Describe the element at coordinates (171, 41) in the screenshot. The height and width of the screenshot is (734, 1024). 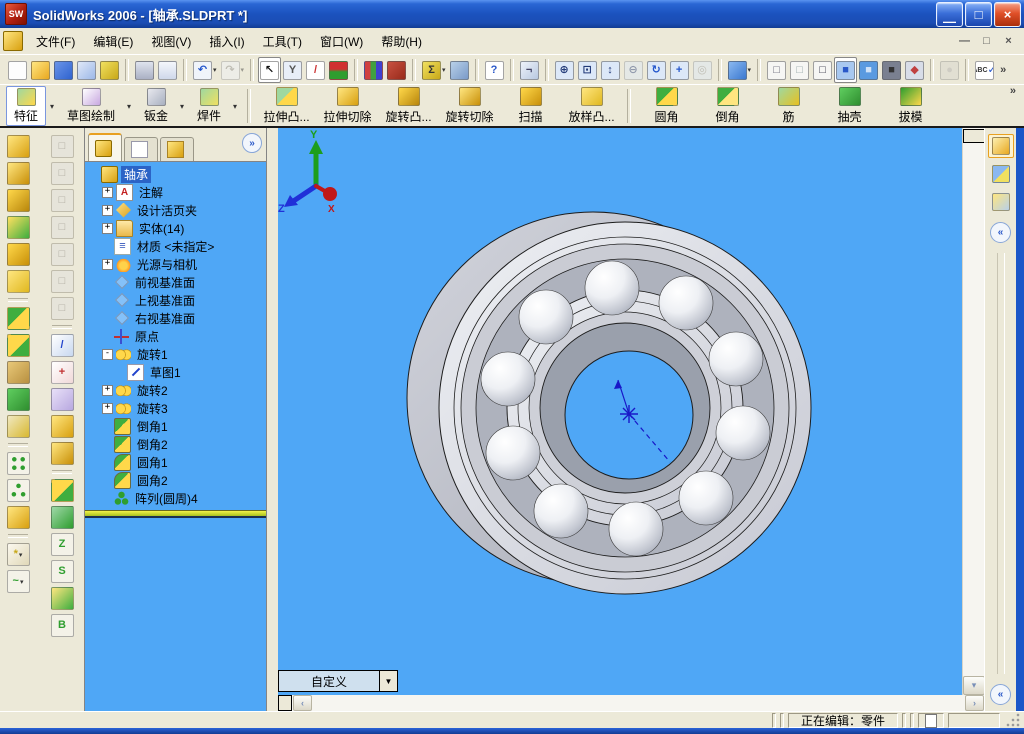
I see `menu-view: 视图(V)` at that location.